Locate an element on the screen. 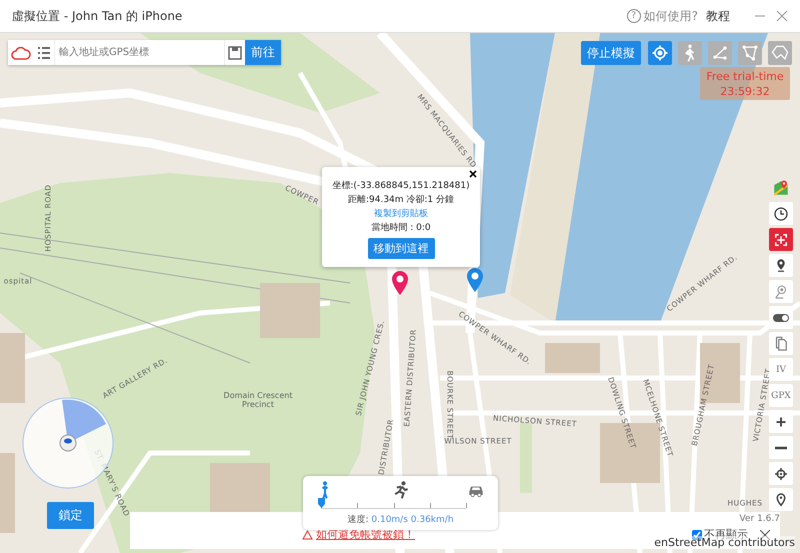  save-icon is located at coordinates (235, 53).